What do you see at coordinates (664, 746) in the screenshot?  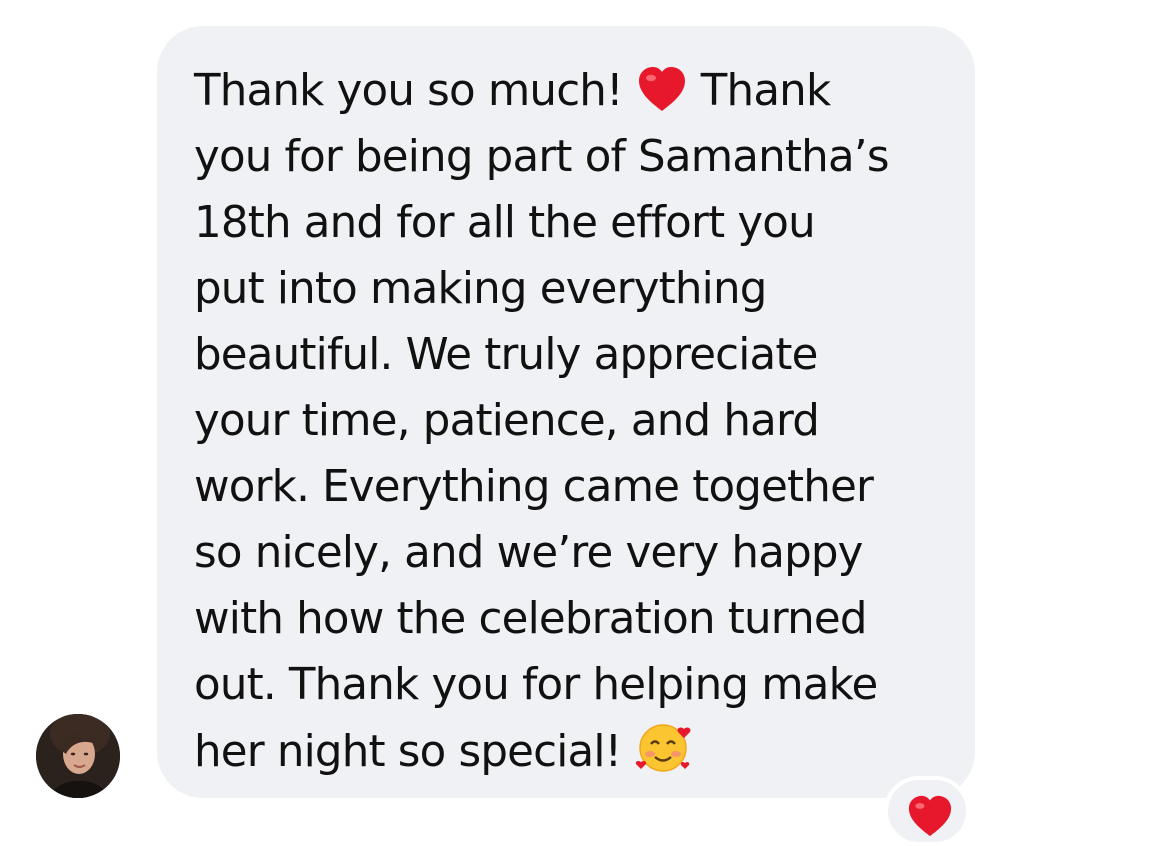 I see `smiling-face-with-hearts-icon` at bounding box center [664, 746].